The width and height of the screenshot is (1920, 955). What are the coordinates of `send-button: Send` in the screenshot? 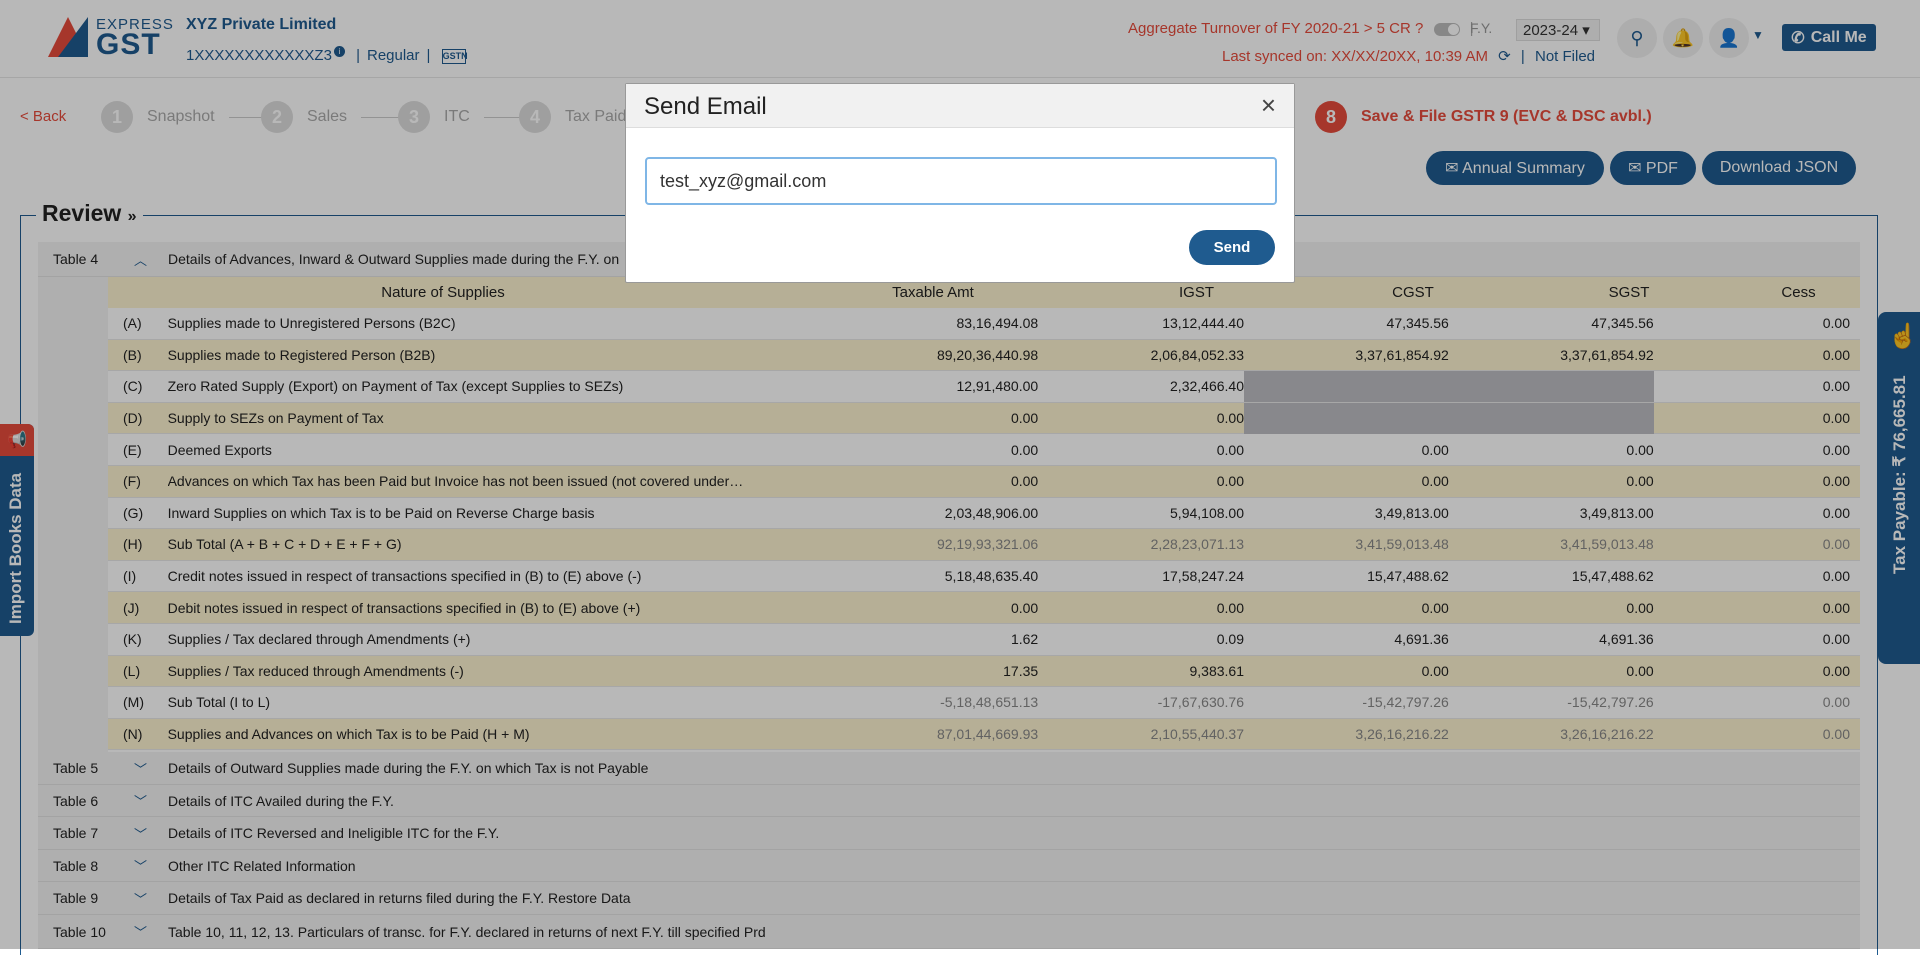 It's located at (1232, 247).